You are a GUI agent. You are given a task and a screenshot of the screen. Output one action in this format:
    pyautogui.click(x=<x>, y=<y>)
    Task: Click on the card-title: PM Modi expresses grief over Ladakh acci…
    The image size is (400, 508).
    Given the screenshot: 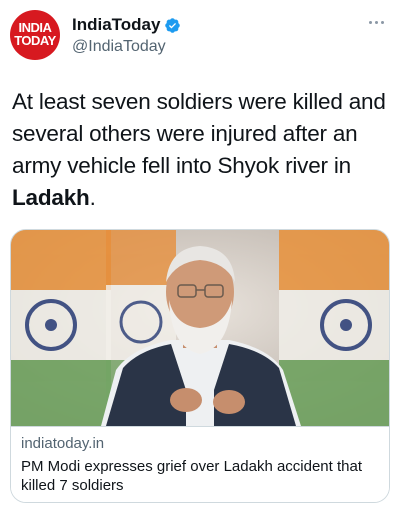 What is the action you would take?
    pyautogui.click(x=201, y=476)
    